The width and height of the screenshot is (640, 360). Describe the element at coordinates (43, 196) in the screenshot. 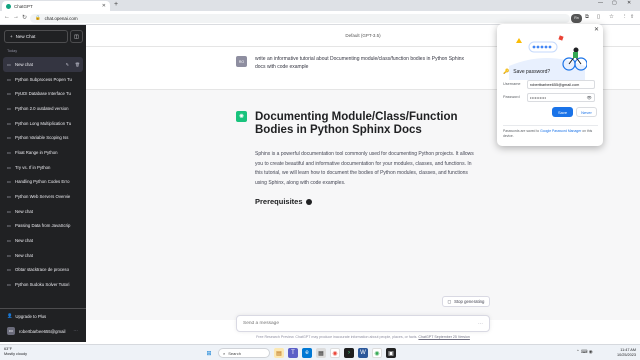

I see `sidebar-chat-item: ▭ Python Web Servers Overvie` at that location.